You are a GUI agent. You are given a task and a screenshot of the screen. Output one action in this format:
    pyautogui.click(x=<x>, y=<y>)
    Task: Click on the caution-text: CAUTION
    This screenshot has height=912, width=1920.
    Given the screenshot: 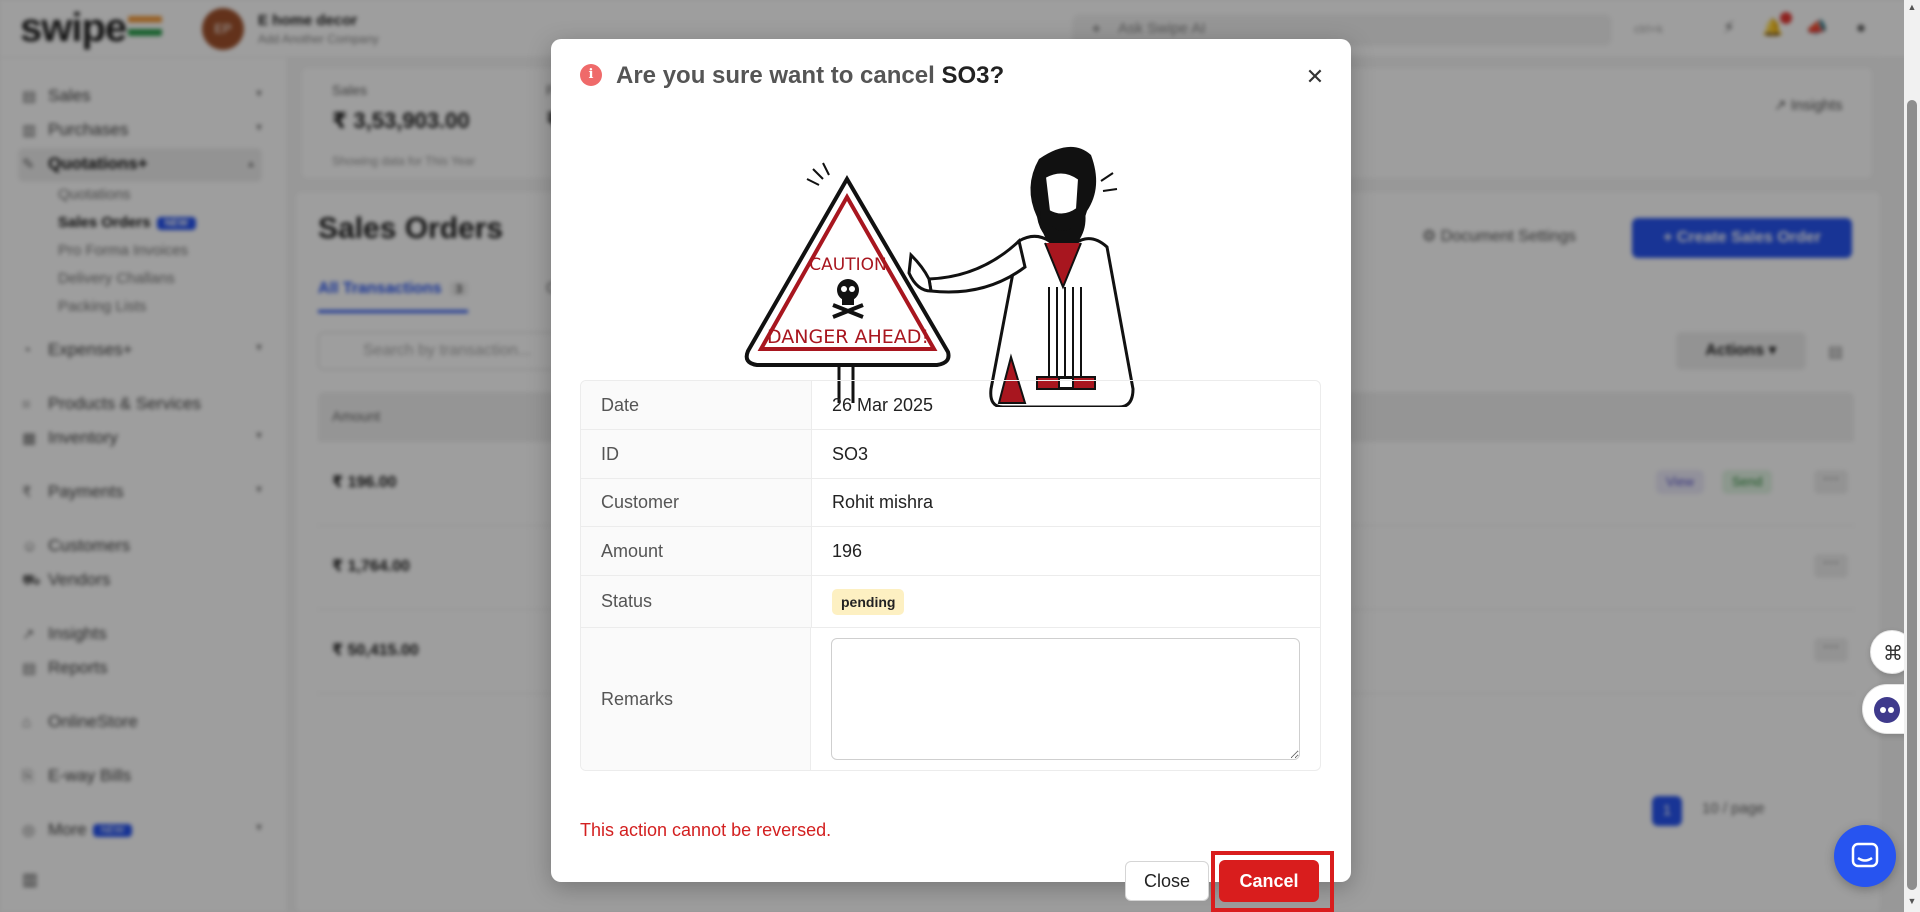 What is the action you would take?
    pyautogui.click(x=847, y=265)
    